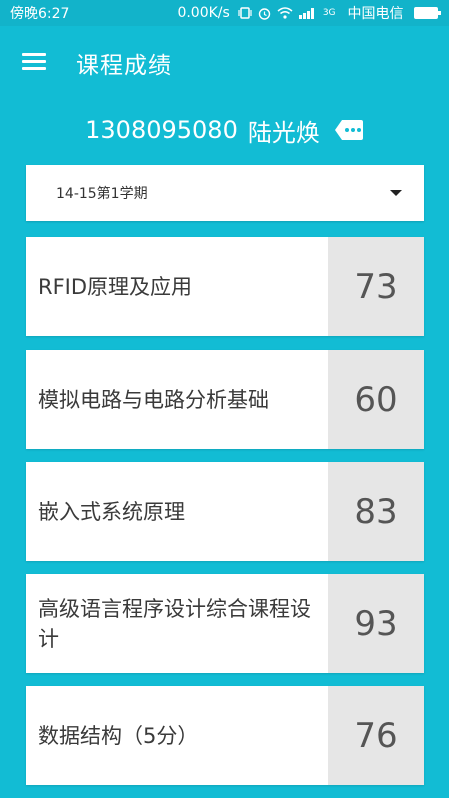 The height and width of the screenshot is (798, 449). I want to click on status-bar: 傍晚6:27 0.00K/s 3G 中国电信, so click(224, 13).